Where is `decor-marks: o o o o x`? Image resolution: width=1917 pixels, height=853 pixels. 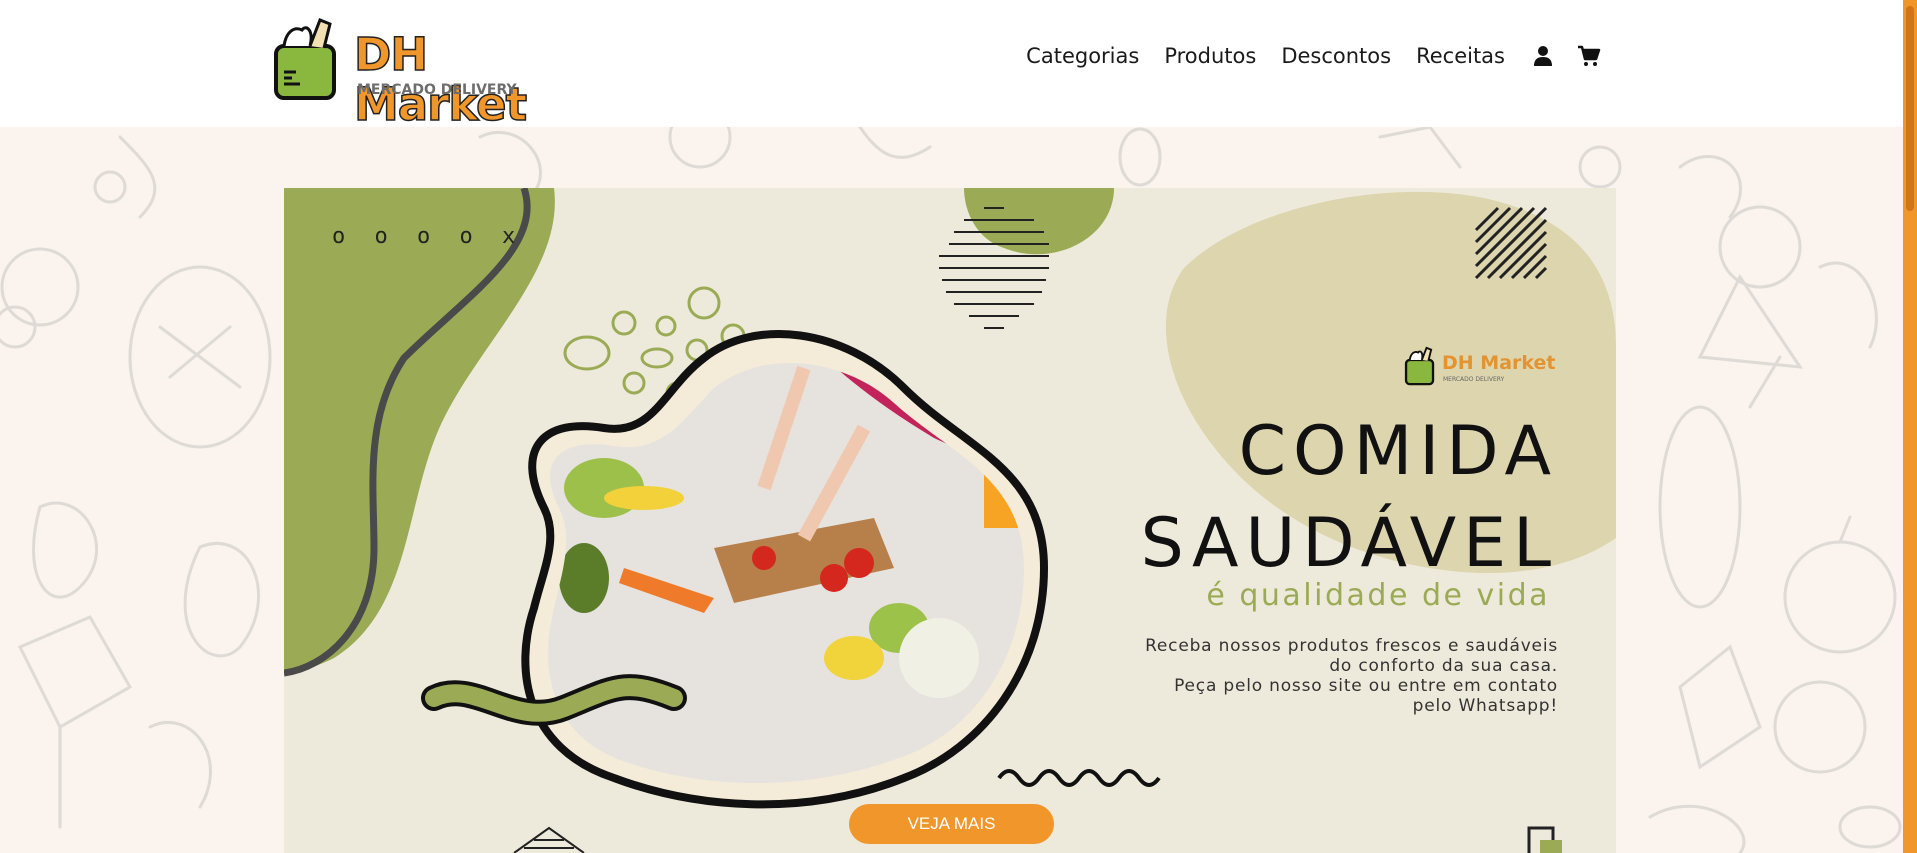 decor-marks: o o o o x is located at coordinates (428, 236).